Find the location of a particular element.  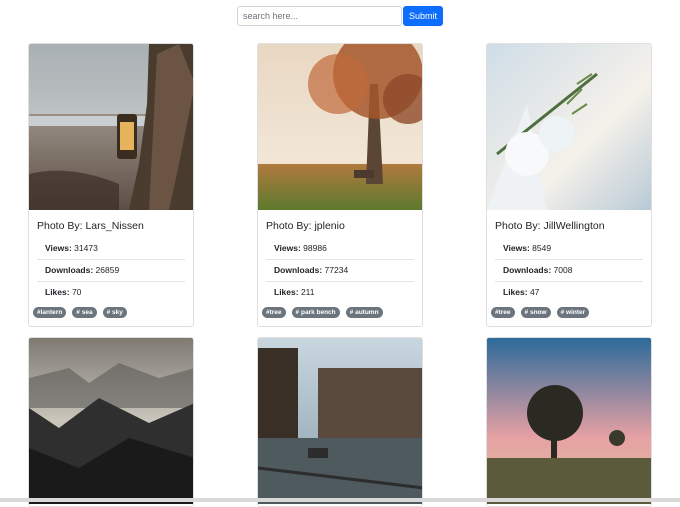

tag-list: #lantern # sea # sky is located at coordinates (111, 314).